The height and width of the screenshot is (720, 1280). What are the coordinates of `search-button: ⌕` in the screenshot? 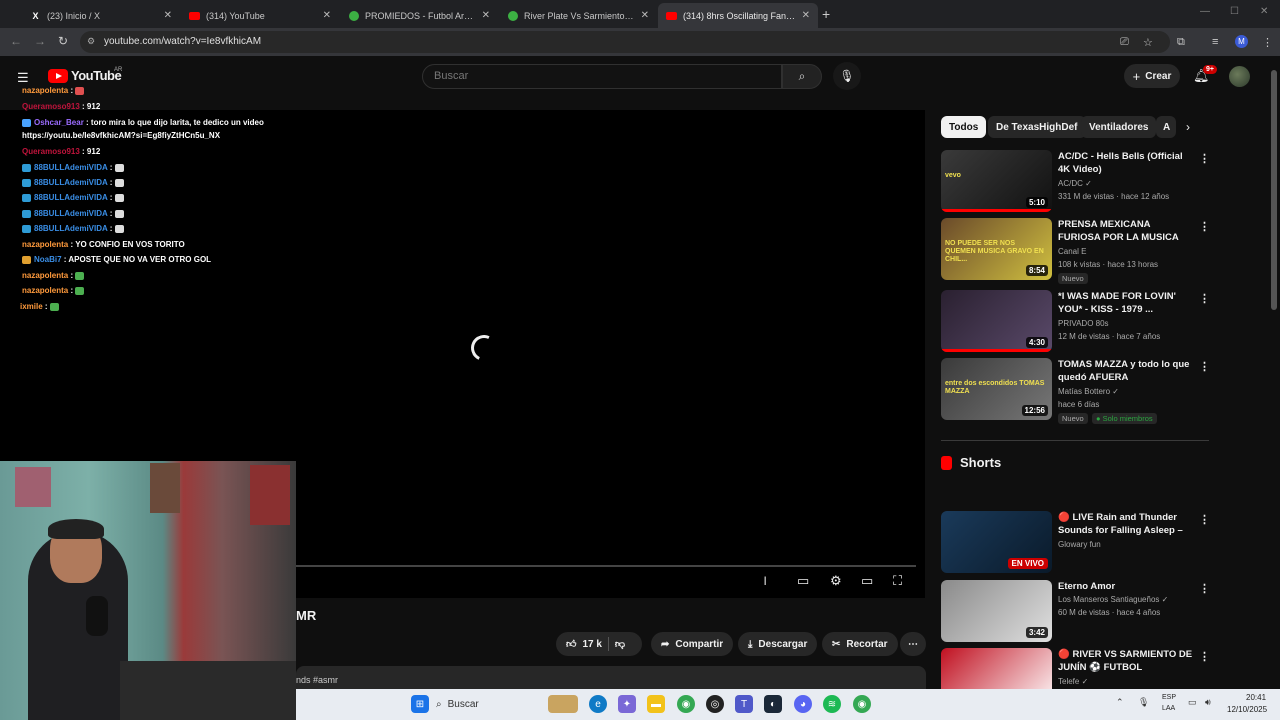 It's located at (802, 76).